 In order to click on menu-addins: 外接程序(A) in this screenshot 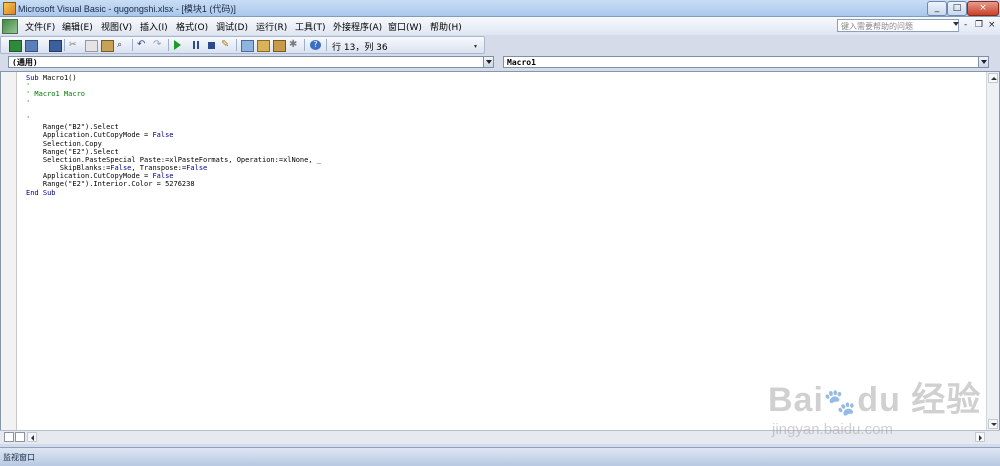, I will do `click(357, 26)`.